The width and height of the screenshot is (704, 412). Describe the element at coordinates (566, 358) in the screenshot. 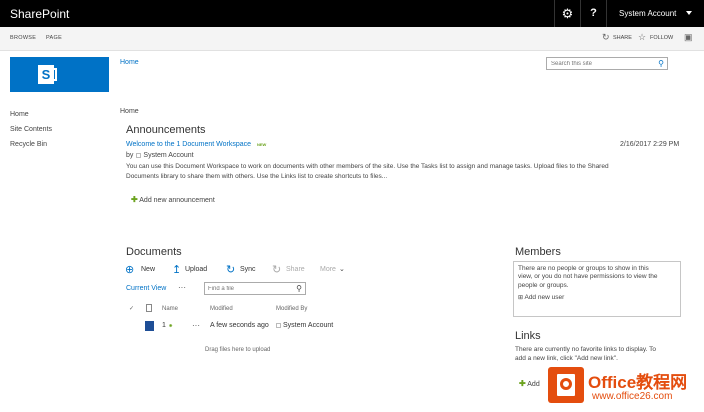

I see `links-empty-line2: add a new link, click "Add new link".` at that location.